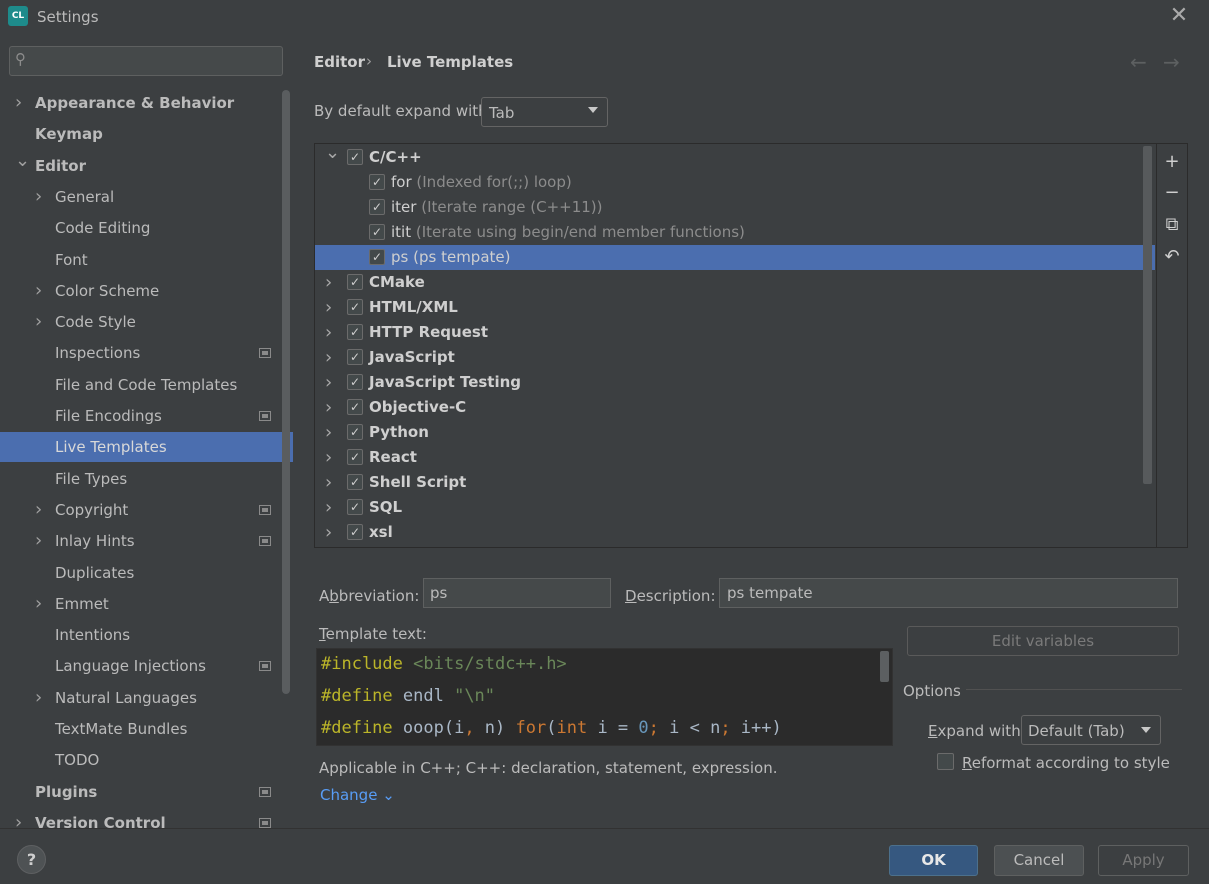 The width and height of the screenshot is (1209, 884). What do you see at coordinates (735, 257) in the screenshot?
I see `template-item-row: ✓ ps (ps tempate)` at bounding box center [735, 257].